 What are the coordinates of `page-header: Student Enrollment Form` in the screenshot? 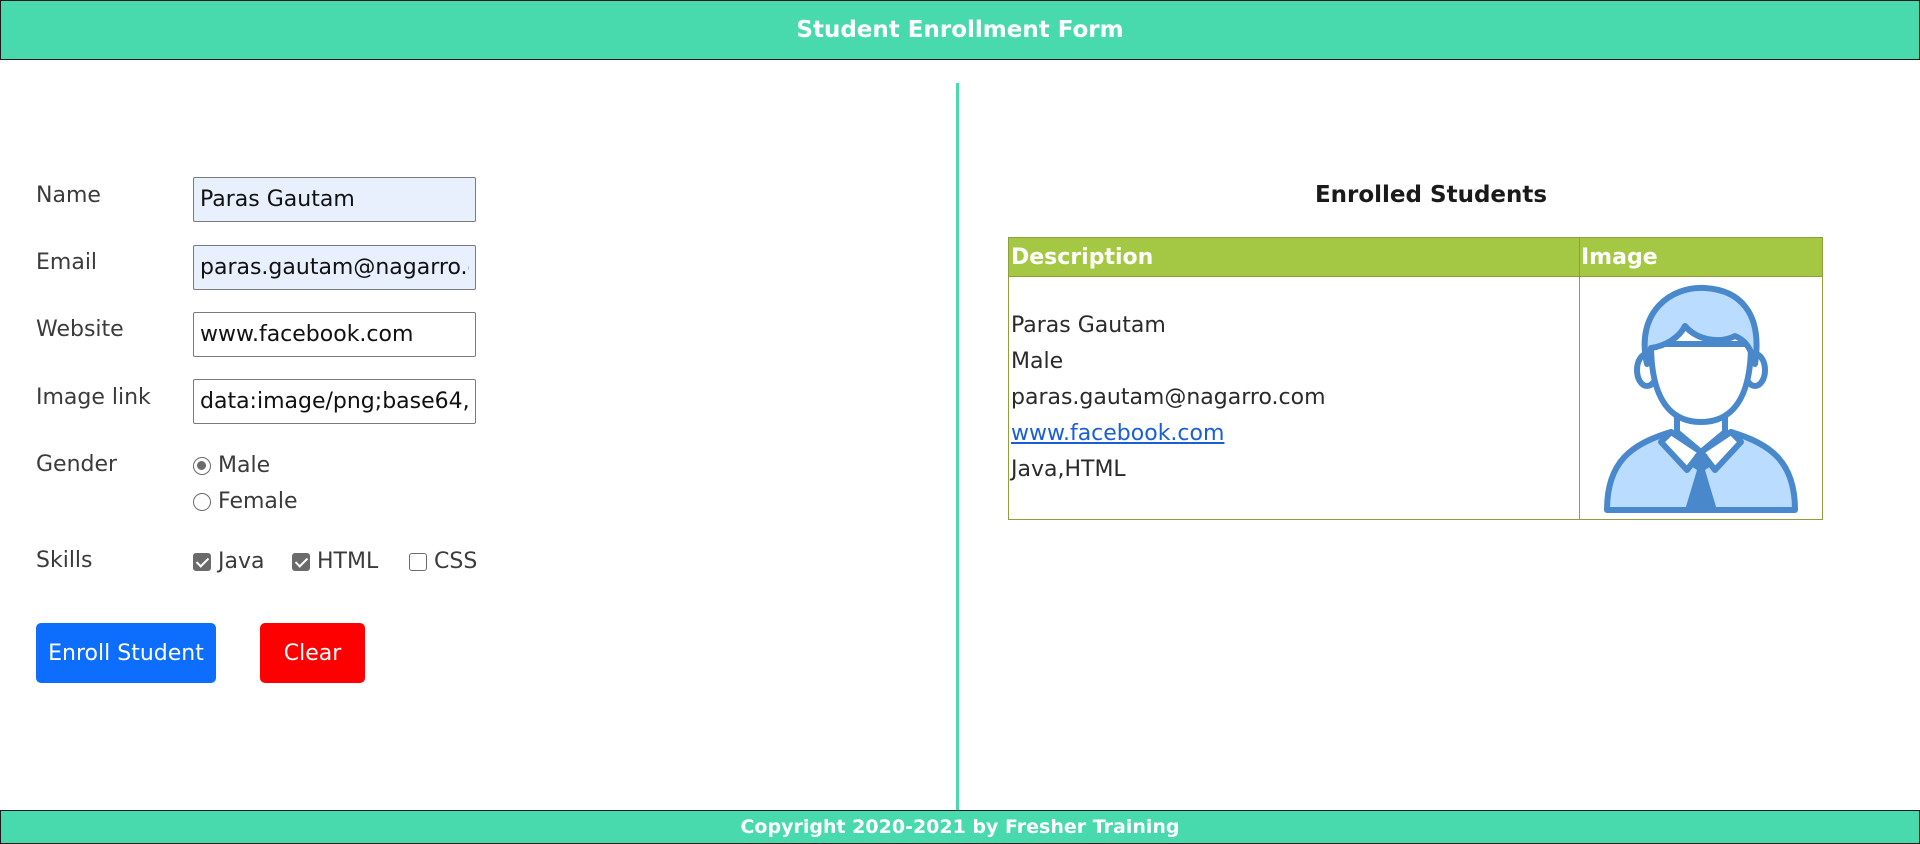 It's located at (960, 30).